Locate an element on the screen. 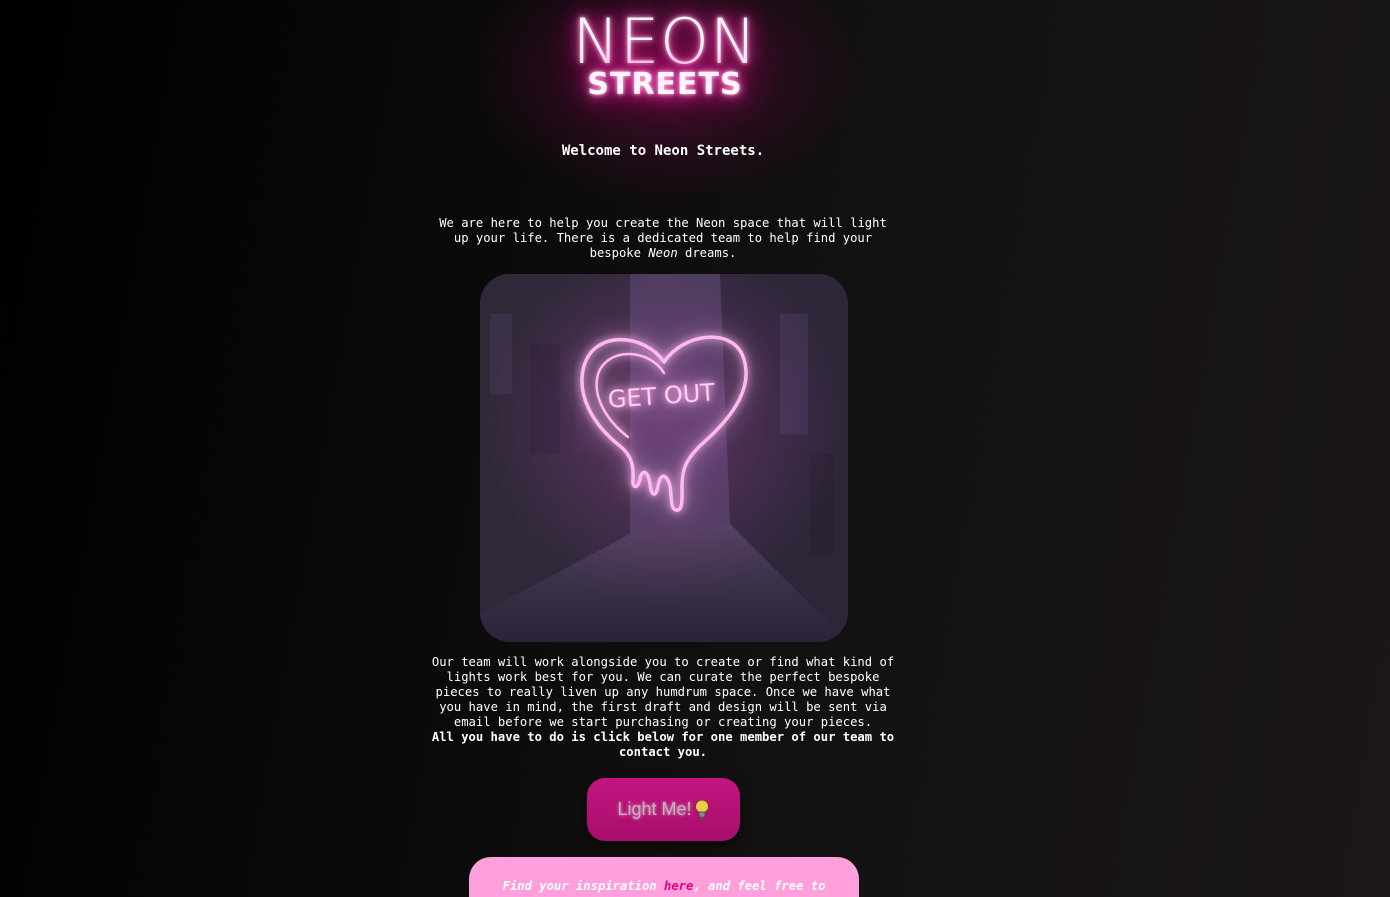 The height and width of the screenshot is (897, 1390). inspiration-link: here is located at coordinates (678, 886).